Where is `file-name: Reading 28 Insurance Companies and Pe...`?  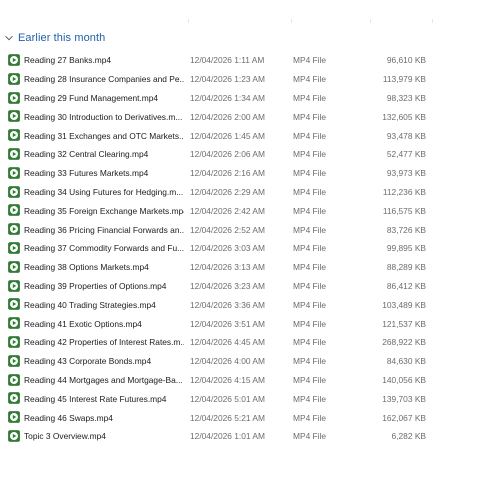
file-name: Reading 28 Insurance Companies and Pe... is located at coordinates (104, 79).